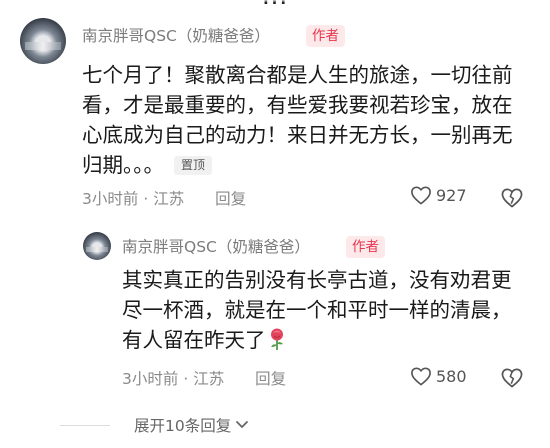  What do you see at coordinates (297, 135) in the screenshot?
I see `comment-line: 心底成为自己的动力！来日并无方长，一别再无` at bounding box center [297, 135].